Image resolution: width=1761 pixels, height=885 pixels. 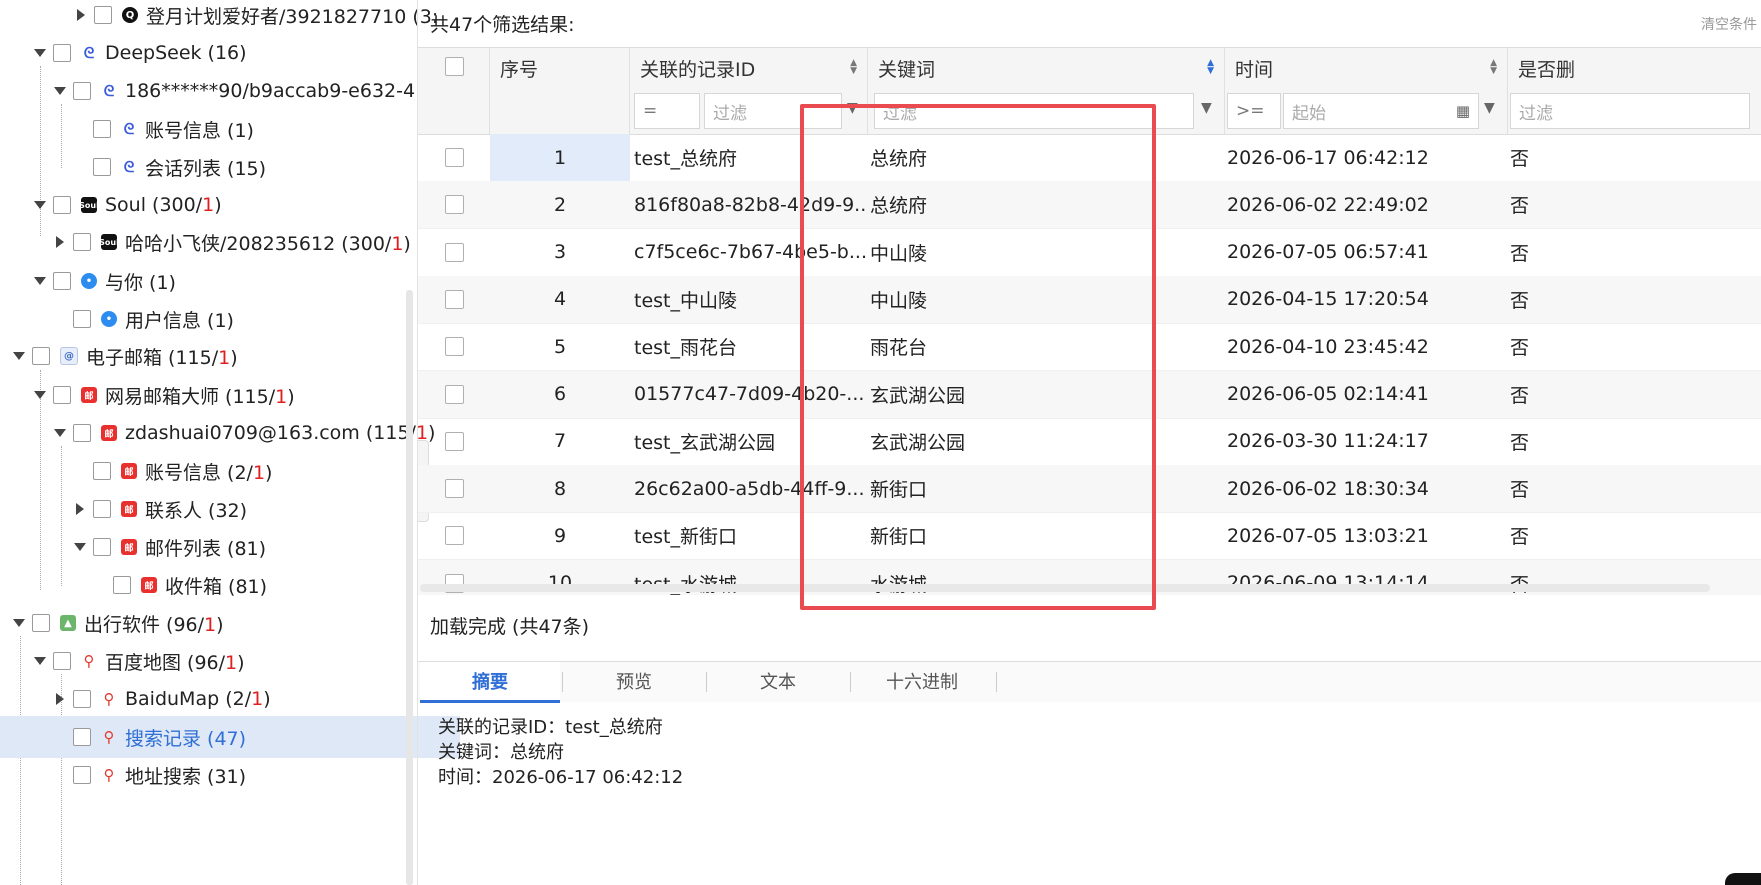 I want to click on tree-node-netease-mail: 邮 网易邮箱大师 (115/1), so click(x=230, y=395).